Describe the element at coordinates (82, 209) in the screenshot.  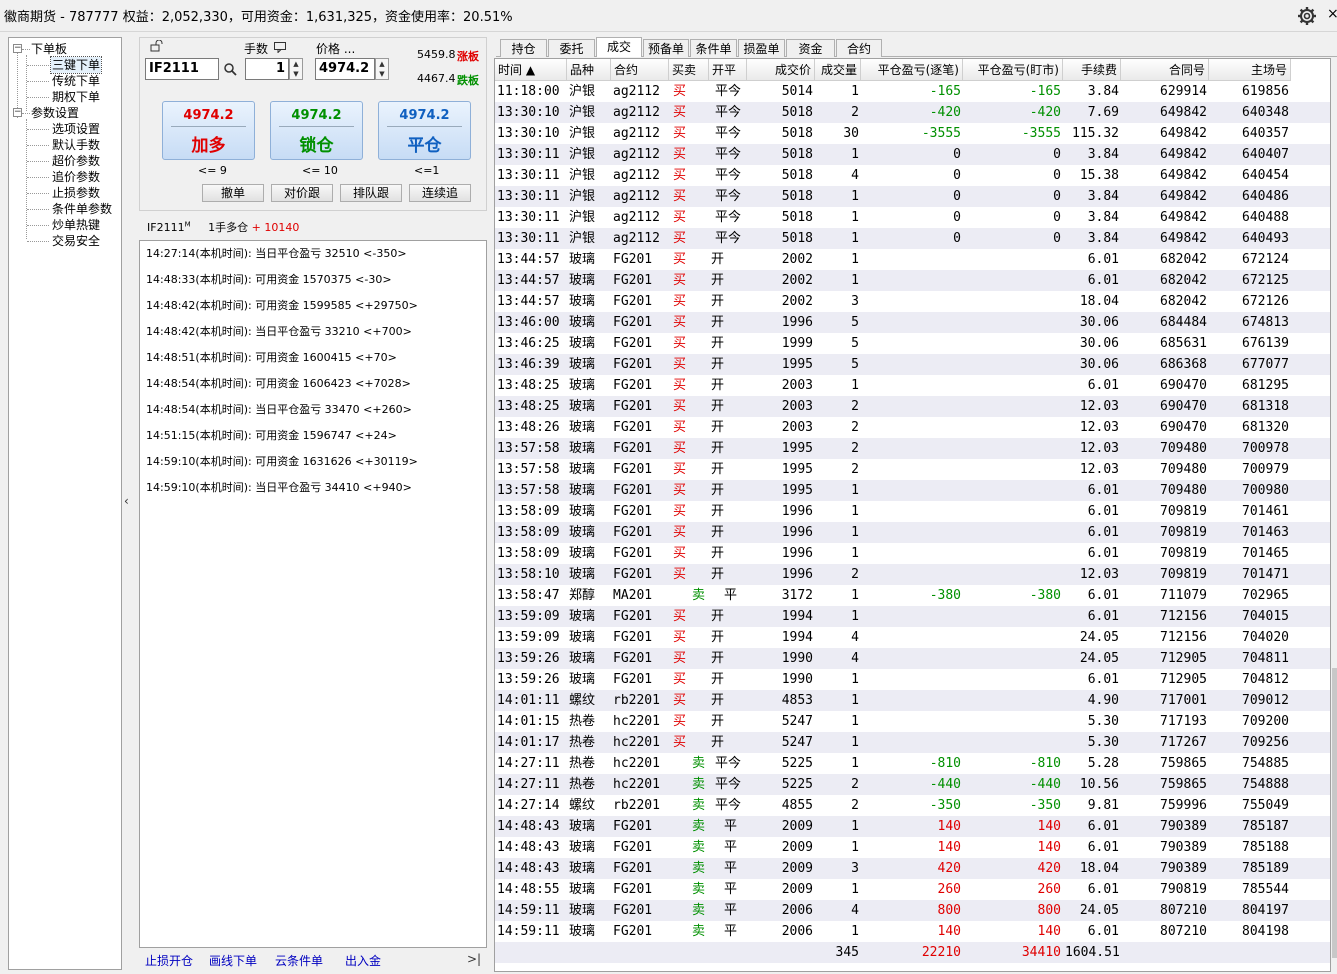
I see `tree-item-10: 条件单参数` at that location.